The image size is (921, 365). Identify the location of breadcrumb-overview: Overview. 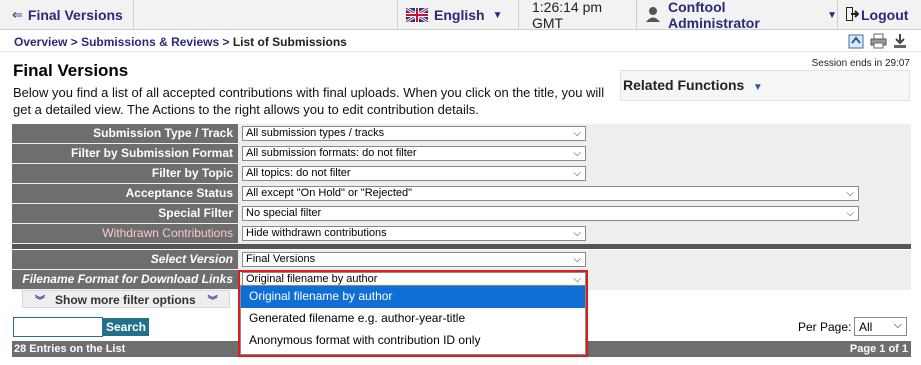
(40, 42).